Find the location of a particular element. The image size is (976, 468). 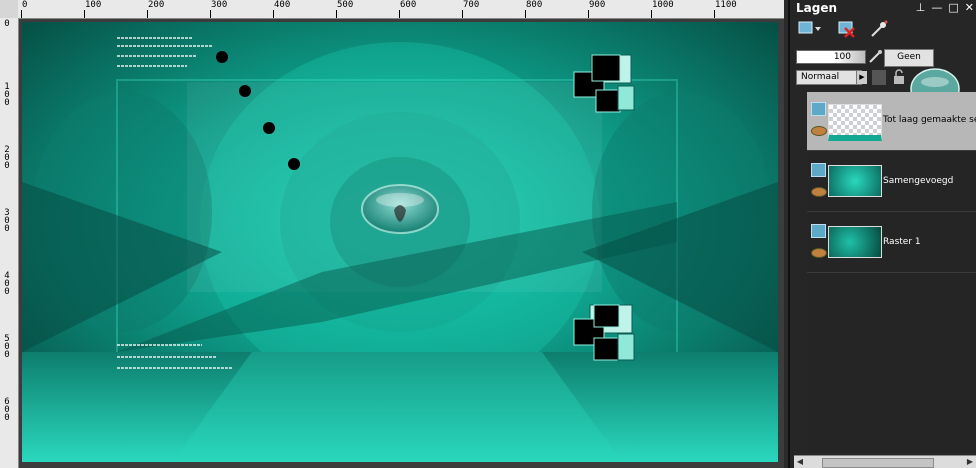

delete-layer-button is located at coordinates (847, 29).